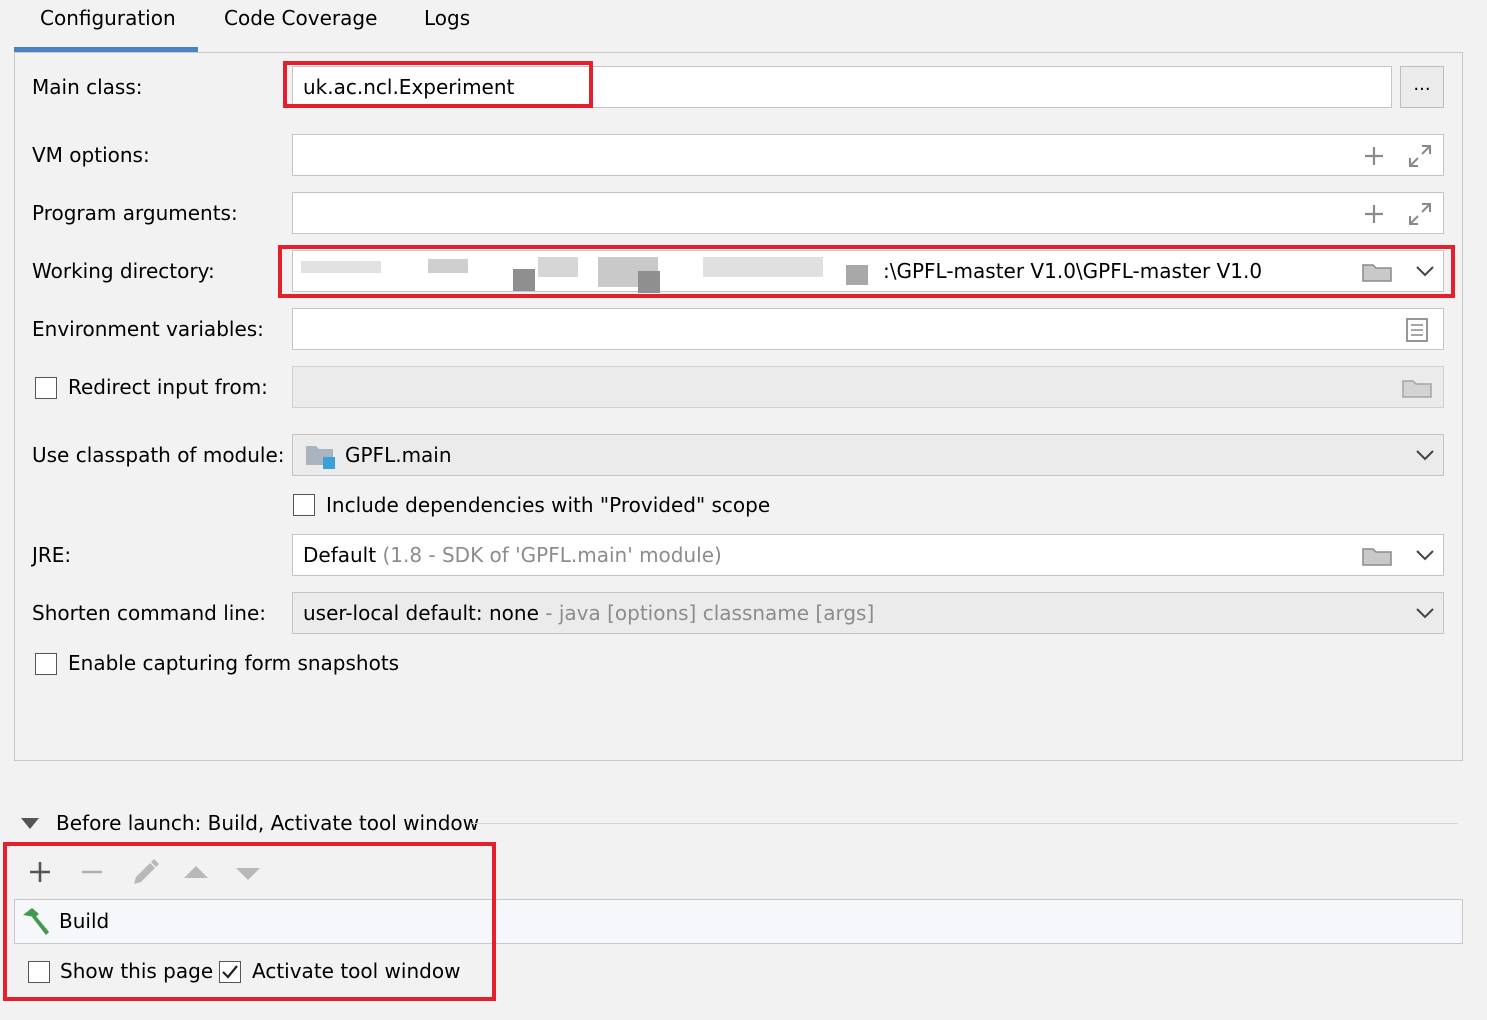 Image resolution: width=1487 pixels, height=1020 pixels. I want to click on enable-snapshots-checkbox, so click(46, 664).